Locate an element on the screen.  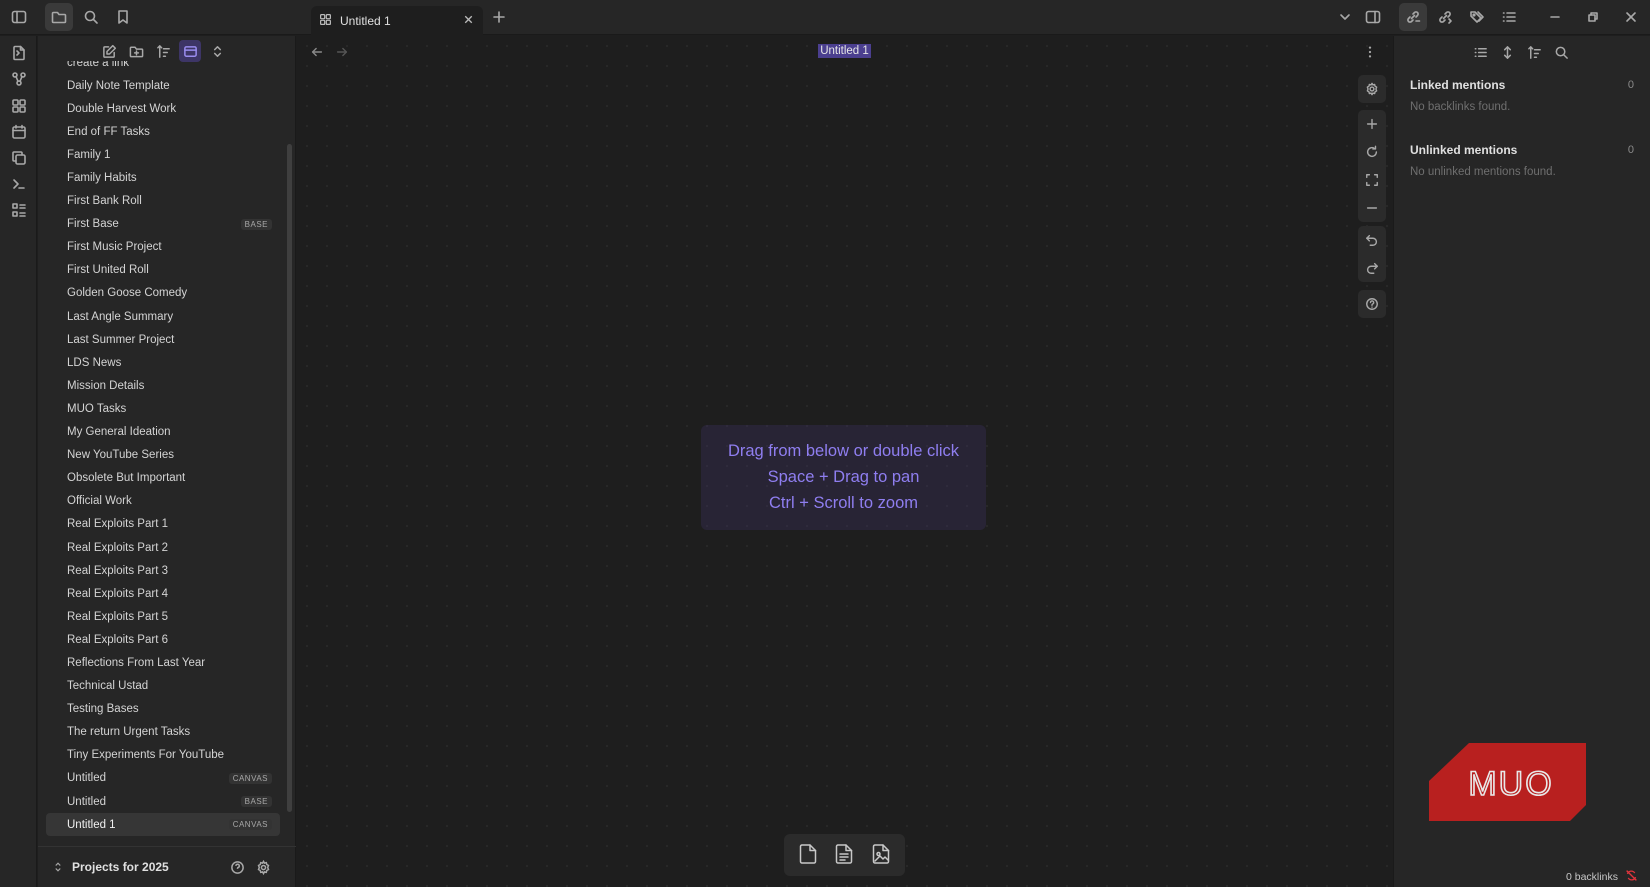
new-folder-button is located at coordinates (136, 51).